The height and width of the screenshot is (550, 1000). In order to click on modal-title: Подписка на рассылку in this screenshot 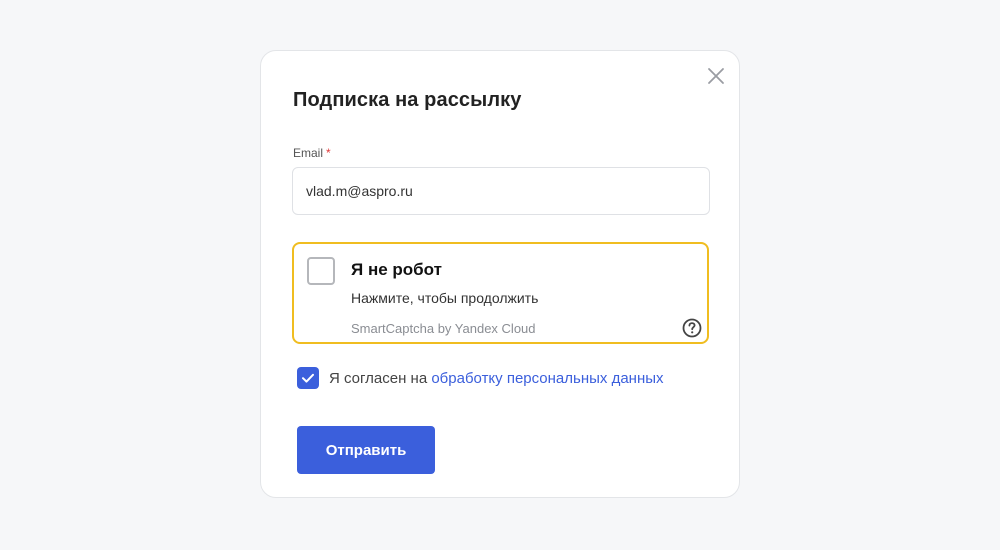, I will do `click(407, 100)`.